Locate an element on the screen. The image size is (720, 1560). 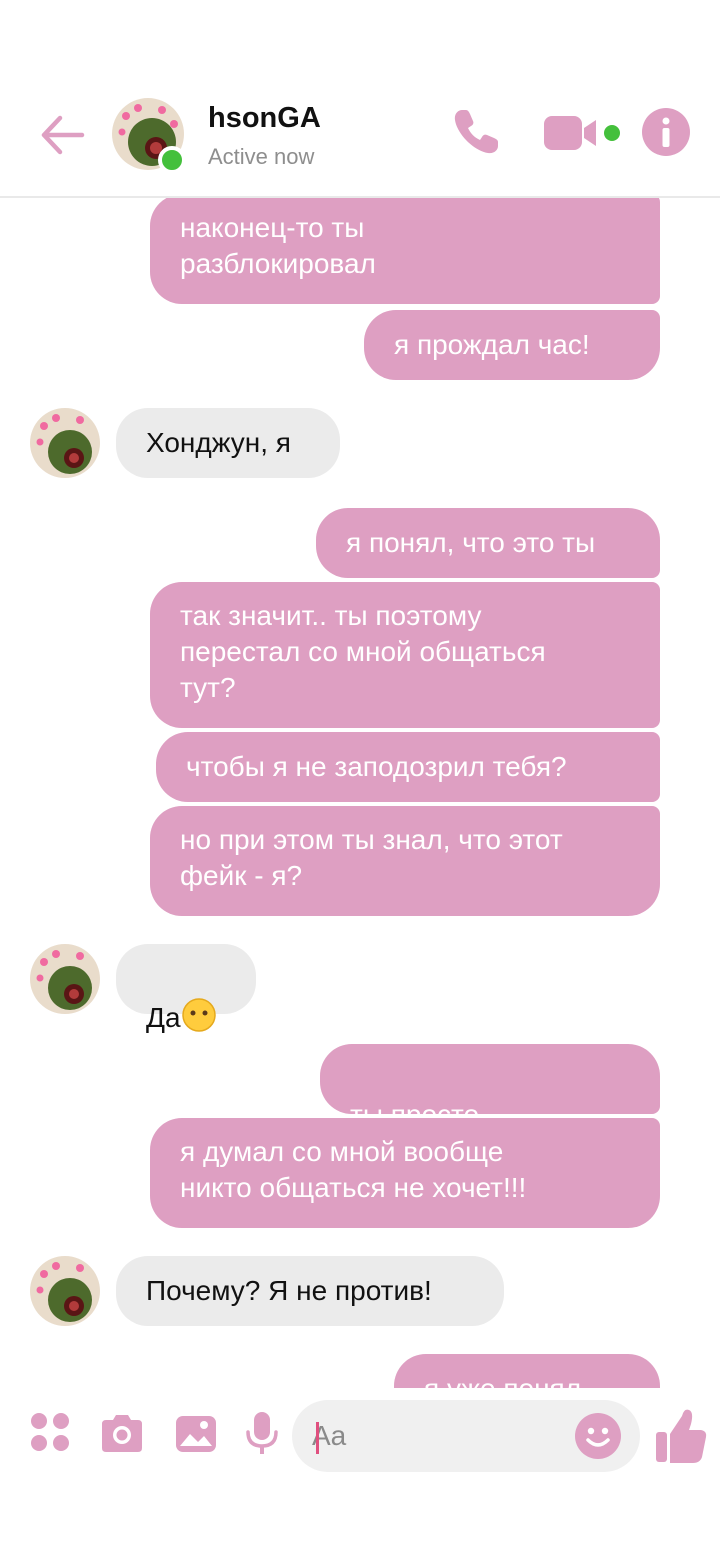
video-call-icon is located at coordinates (584, 133).